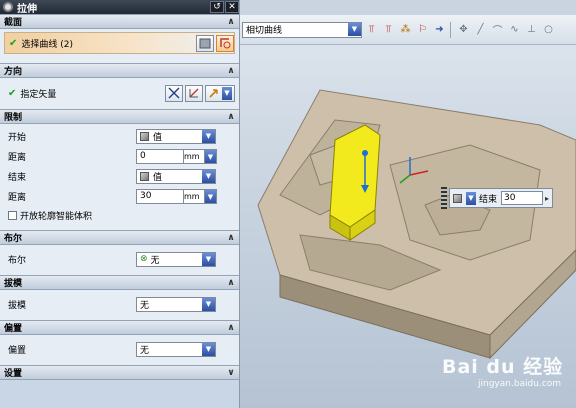  Describe the element at coordinates (119, 43) in the screenshot. I see `select-curve-row: ✔ 选择曲线 (2)` at that location.